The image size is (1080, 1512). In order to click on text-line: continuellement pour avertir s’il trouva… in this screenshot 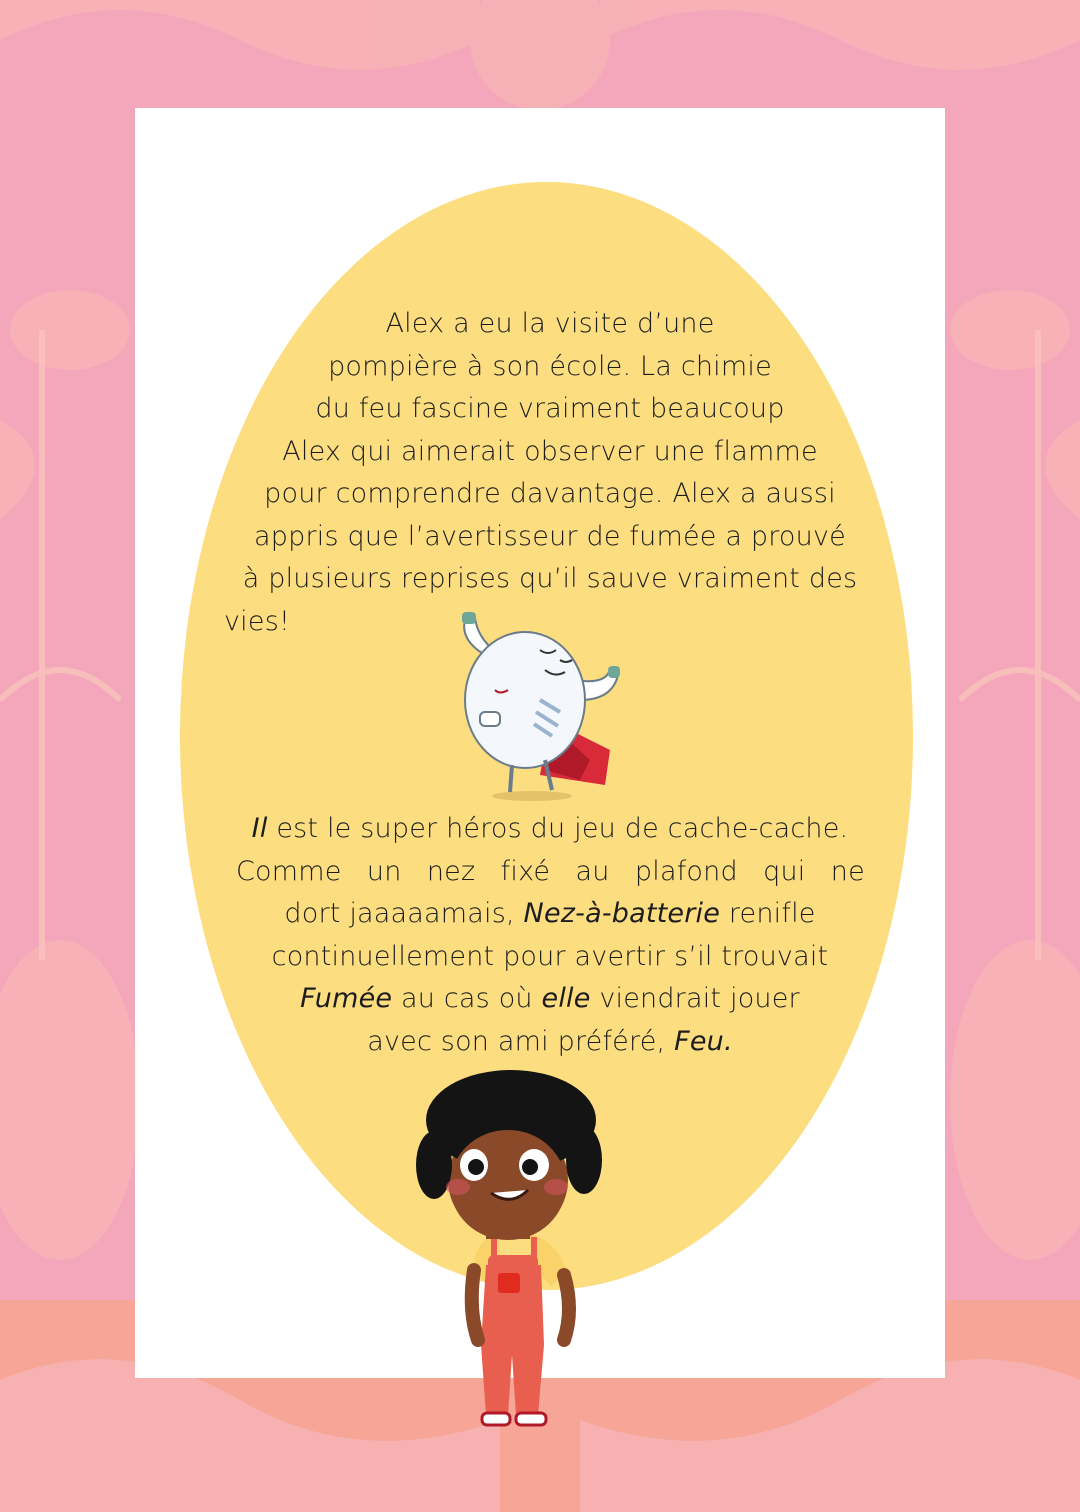, I will do `click(550, 956)`.